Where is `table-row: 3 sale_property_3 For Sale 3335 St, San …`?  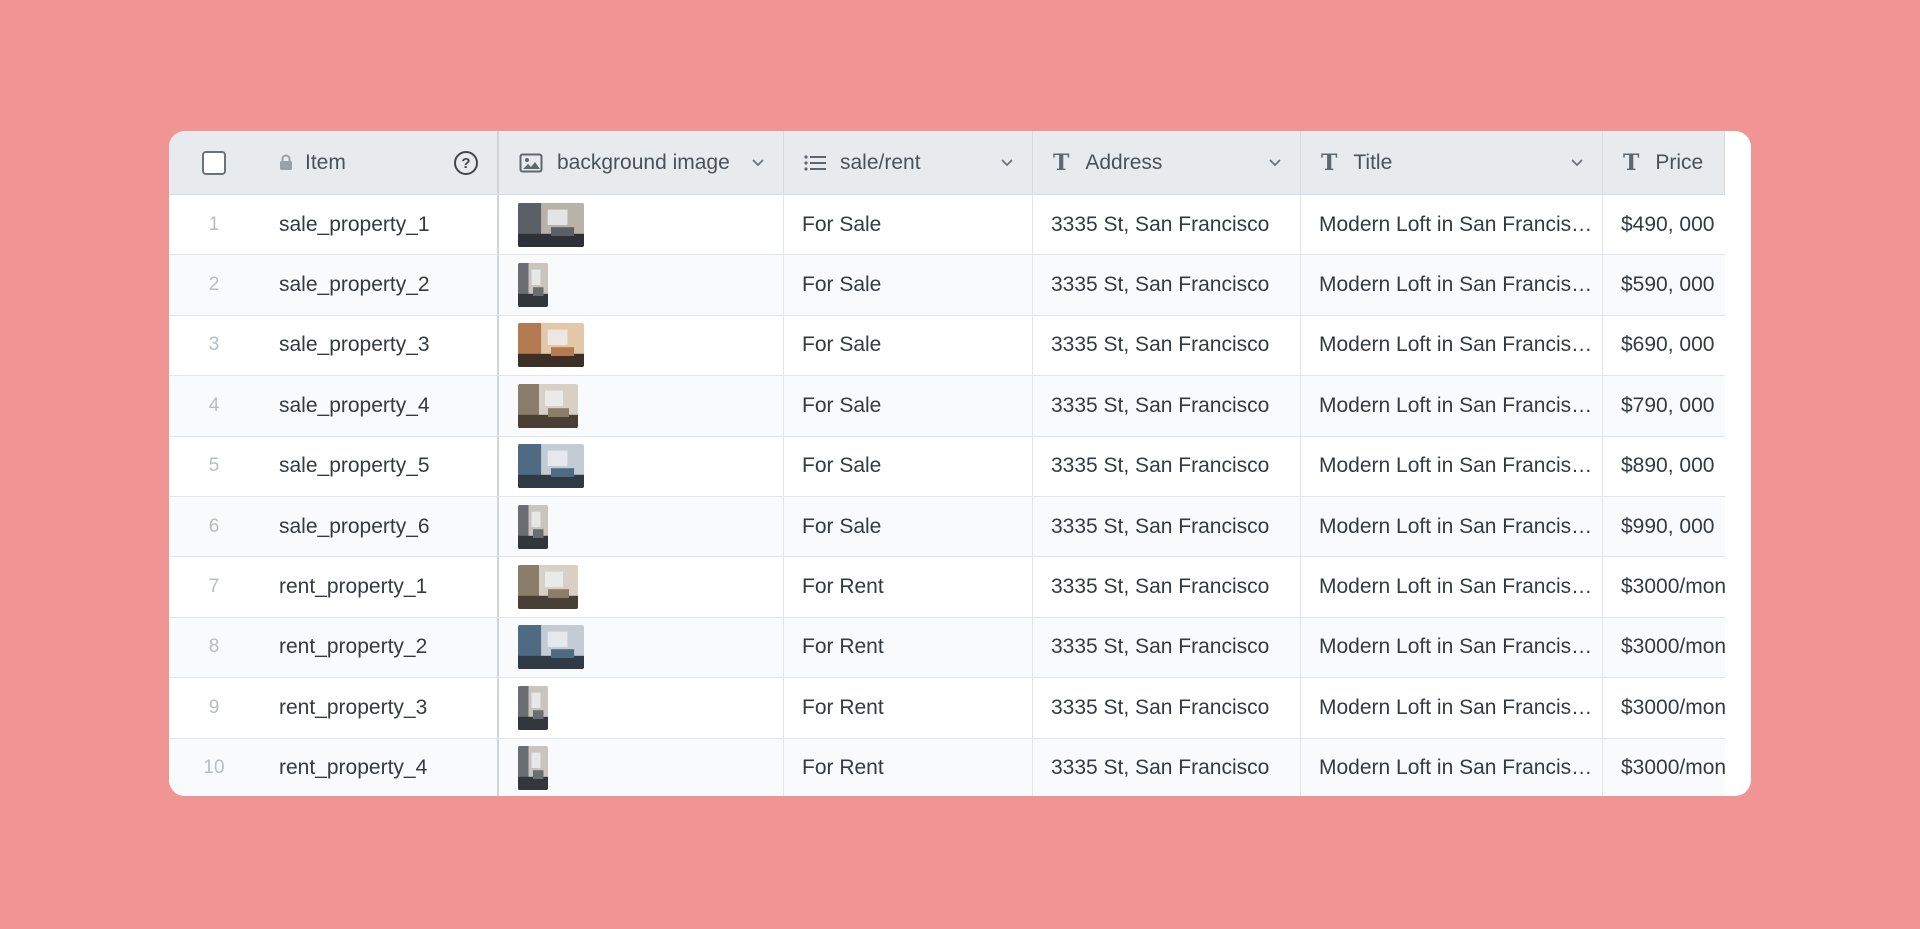
table-row: 3 sale_property_3 For Sale 3335 St, San … is located at coordinates (947, 346).